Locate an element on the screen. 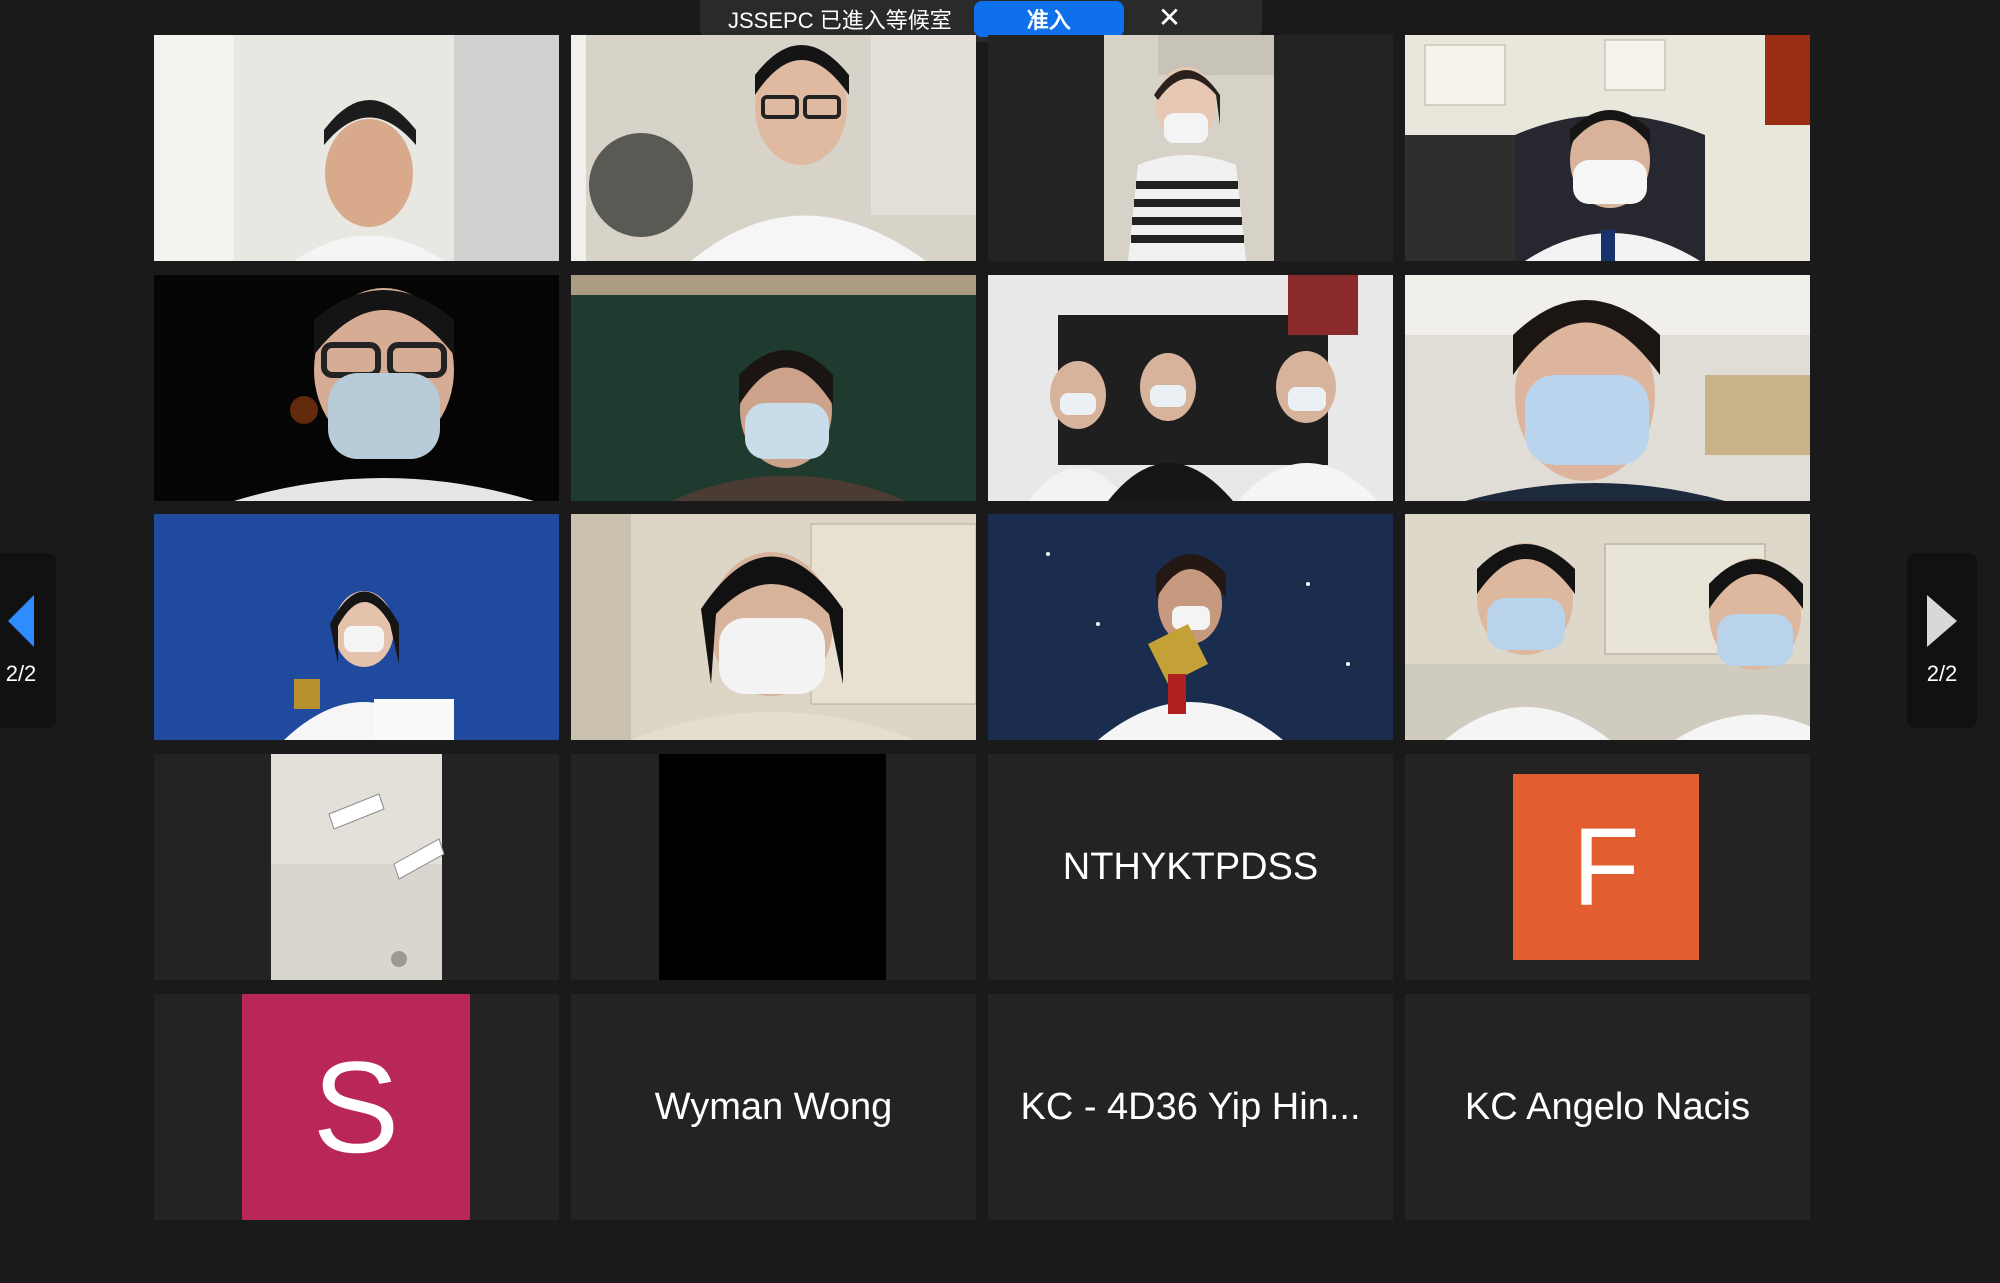 The width and height of the screenshot is (2000, 1283). participant-name: NTHYKTPDSS is located at coordinates (1190, 866).